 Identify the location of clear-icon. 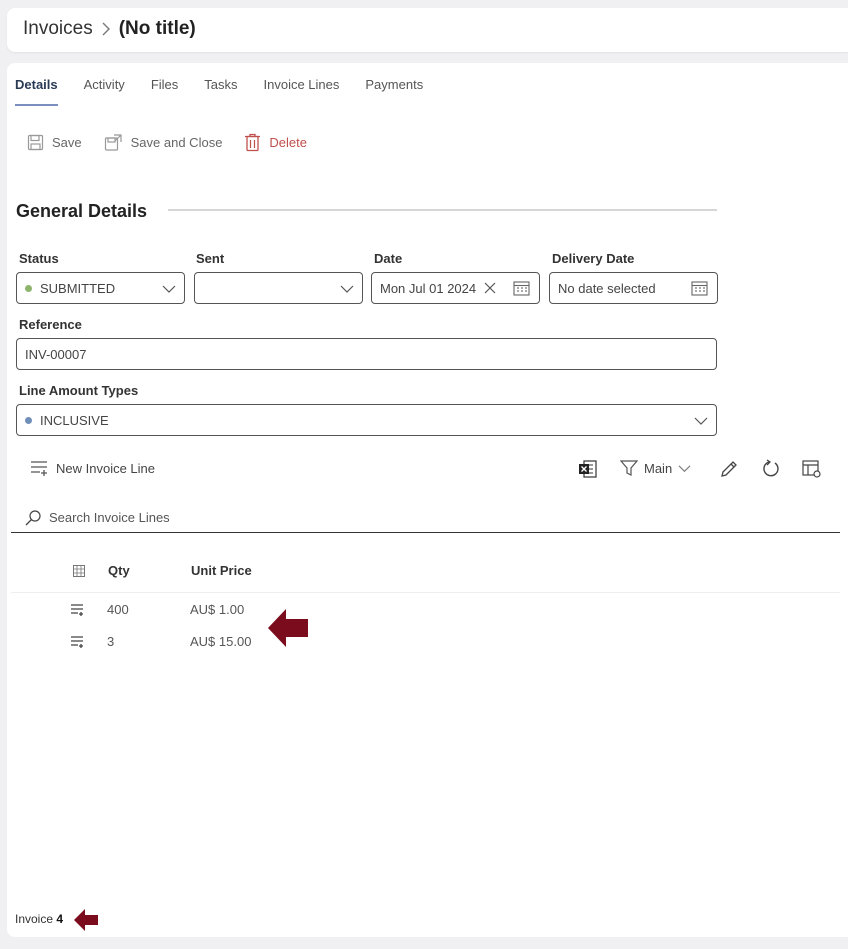
(490, 288).